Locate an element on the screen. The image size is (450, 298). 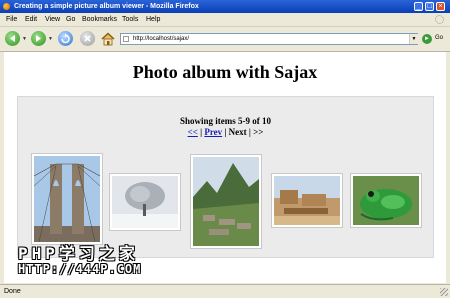
thumbnail-frog is located at coordinates (386, 200).